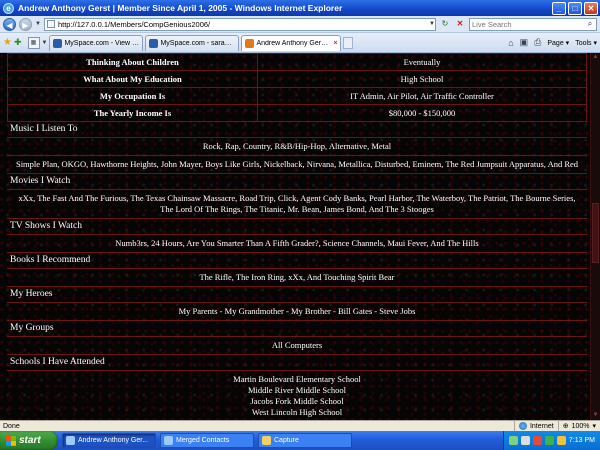 The image size is (600, 450). Describe the element at coordinates (8, 8) in the screenshot. I see `ie-icon: e` at that location.